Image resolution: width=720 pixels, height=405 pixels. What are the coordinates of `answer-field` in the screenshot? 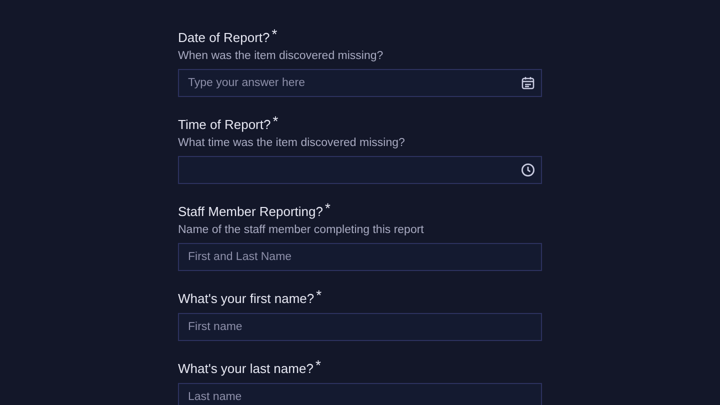 It's located at (360, 170).